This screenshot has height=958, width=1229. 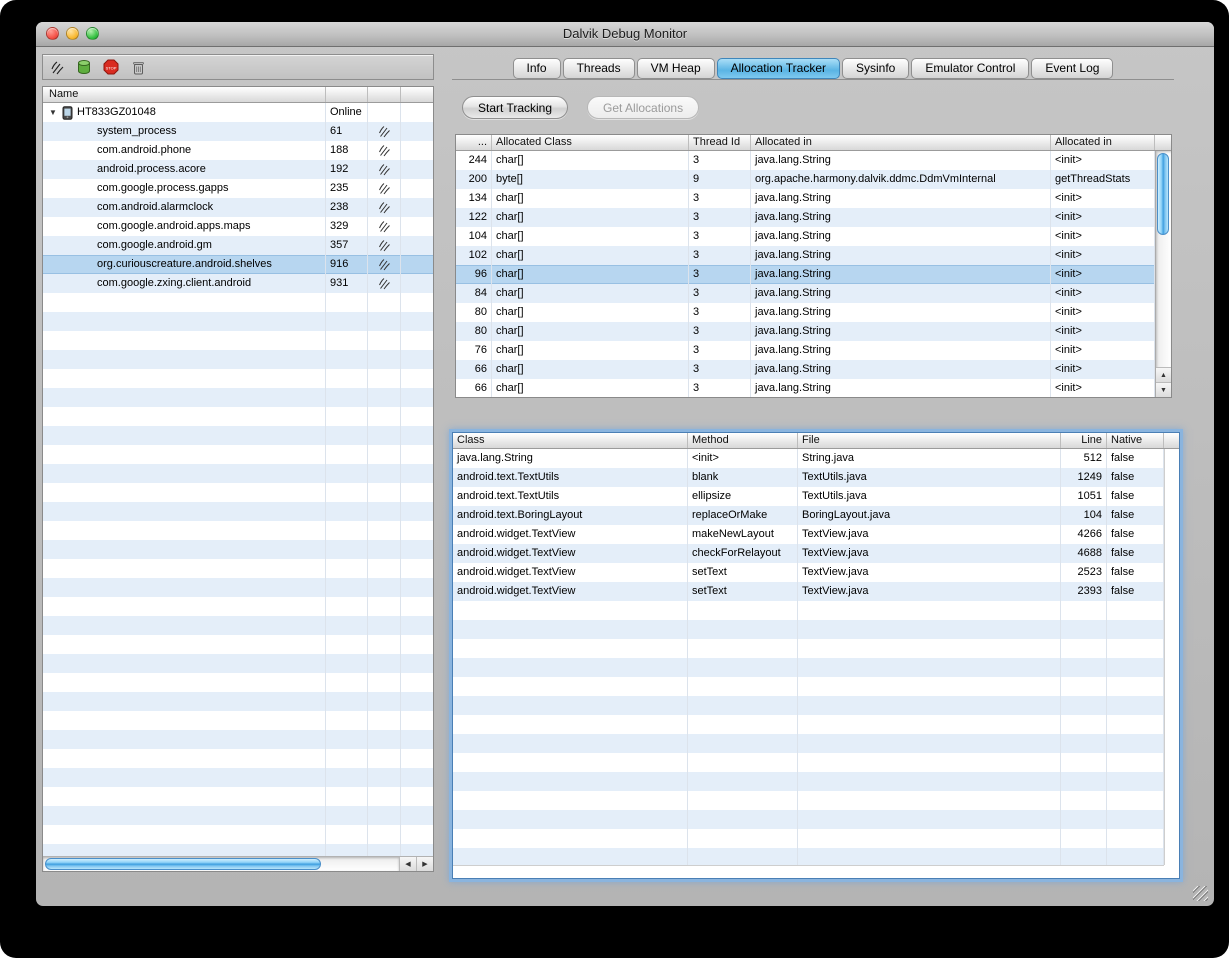 What do you see at coordinates (184, 169) in the screenshot?
I see `process-name: android.process.acore` at bounding box center [184, 169].